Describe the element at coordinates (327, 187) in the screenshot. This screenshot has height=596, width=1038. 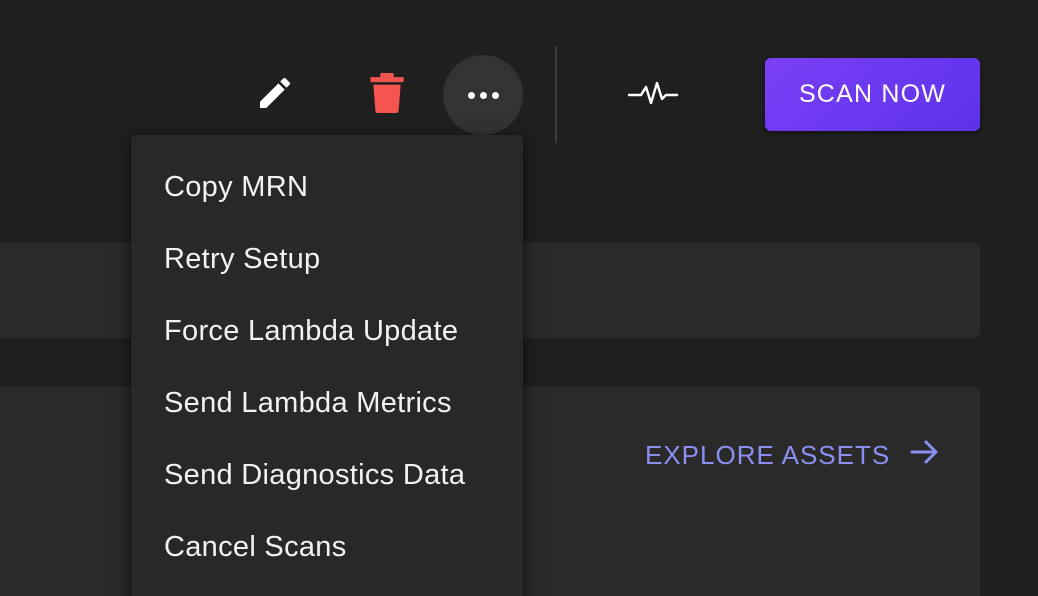
I see `menu-item-copy-mrn: Copy MRN` at that location.